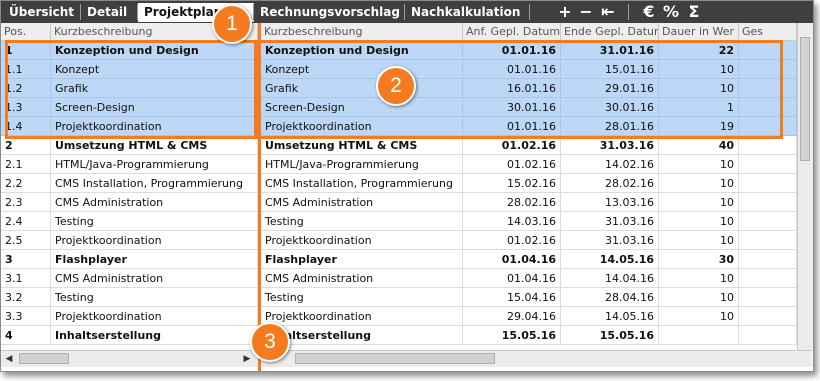  Describe the element at coordinates (512, 31) in the screenshot. I see `column-header-start-date: Anf. Gepl. Datum` at that location.